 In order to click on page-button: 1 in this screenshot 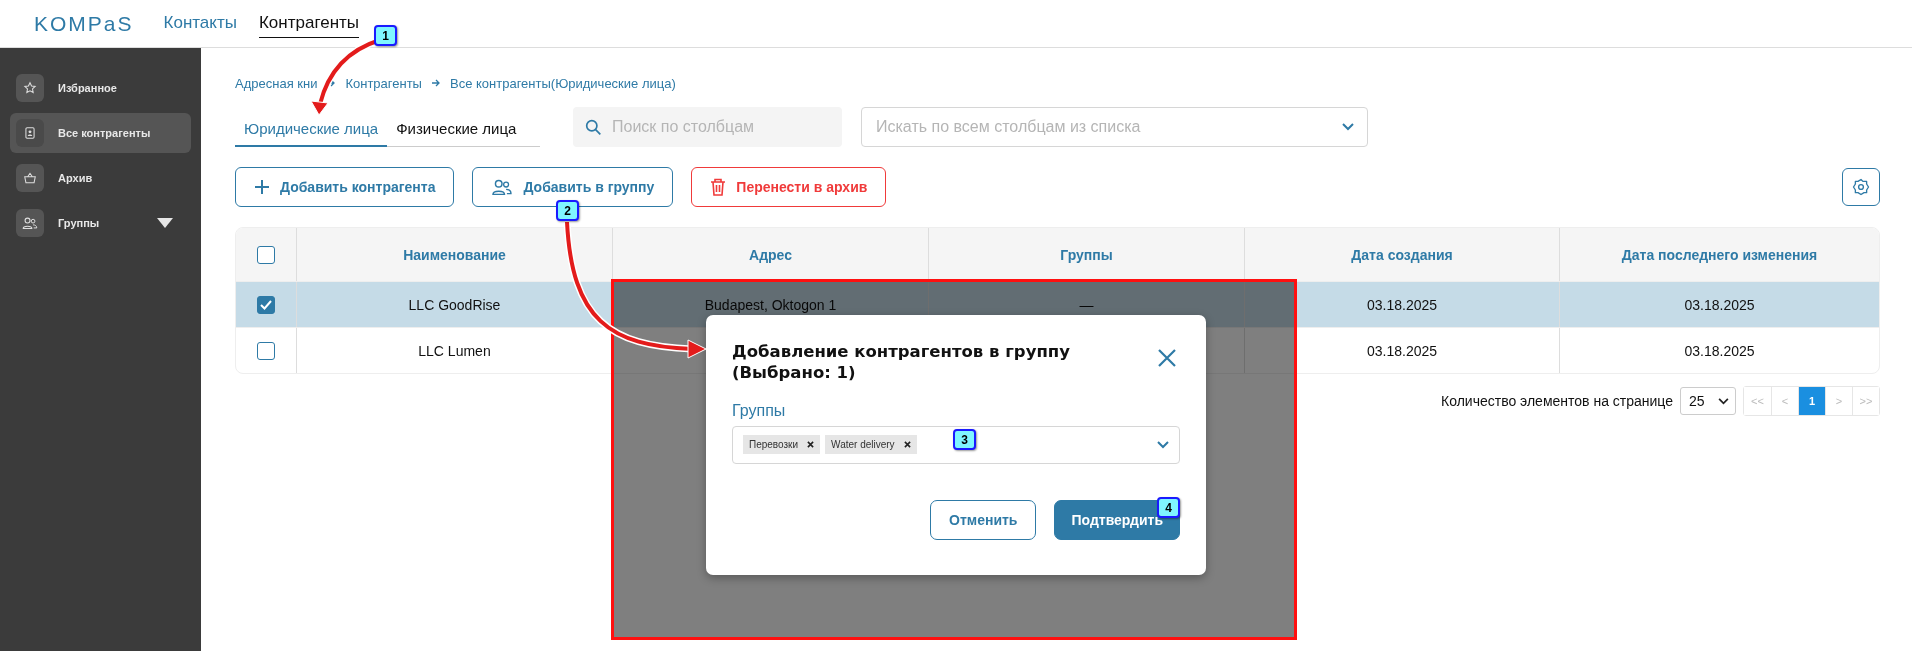, I will do `click(1811, 401)`.